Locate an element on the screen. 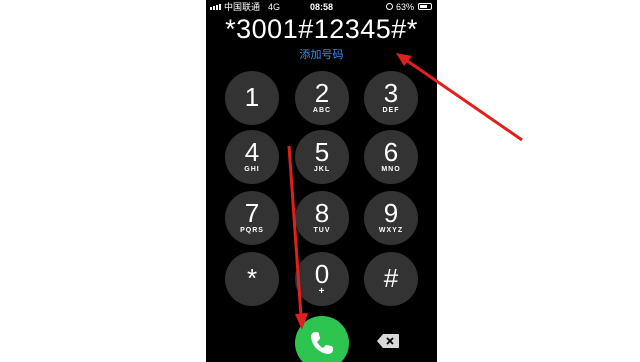 This screenshot has width=640, height=362. key-digit: # is located at coordinates (391, 278).